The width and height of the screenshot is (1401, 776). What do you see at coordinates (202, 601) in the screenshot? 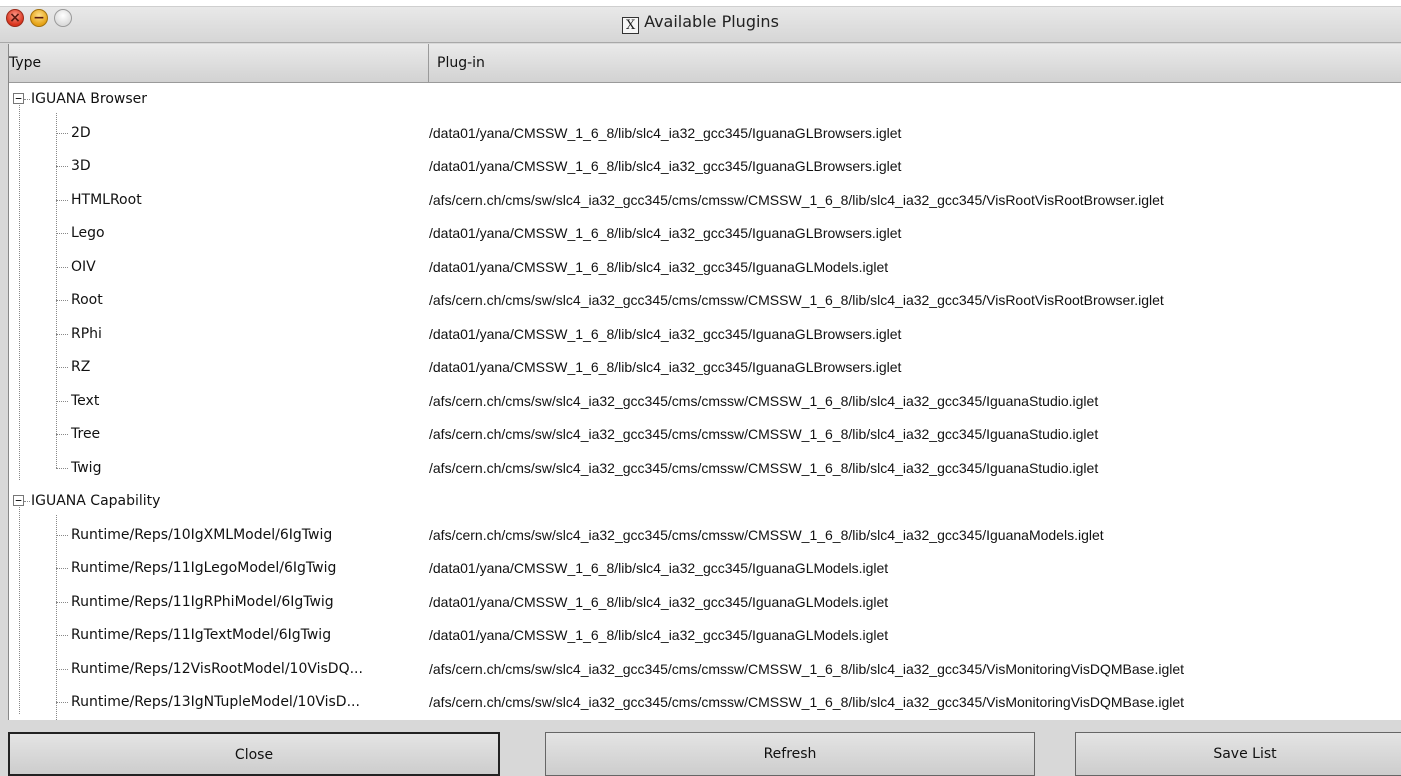
I see `plugin-type: Runtime/Reps/11IgRPhiModel/6IgTwig` at bounding box center [202, 601].